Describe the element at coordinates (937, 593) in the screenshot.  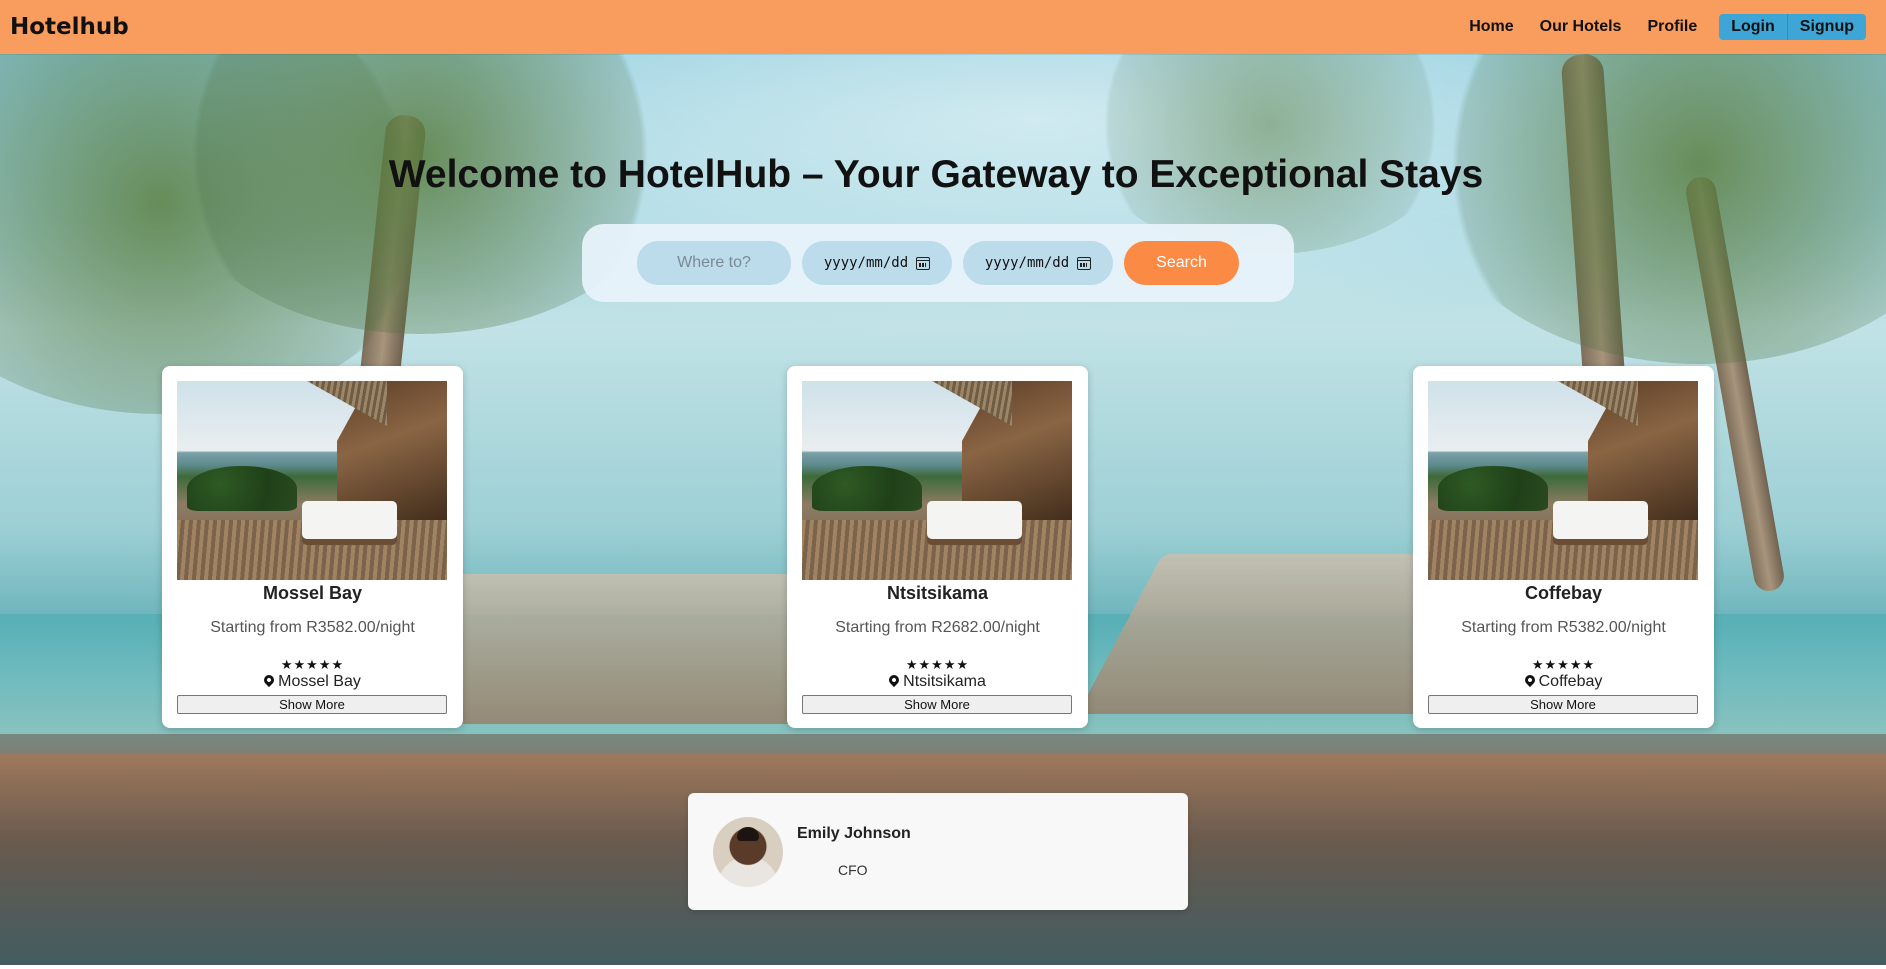
I see `hotel-name: Ntsitsikama` at that location.